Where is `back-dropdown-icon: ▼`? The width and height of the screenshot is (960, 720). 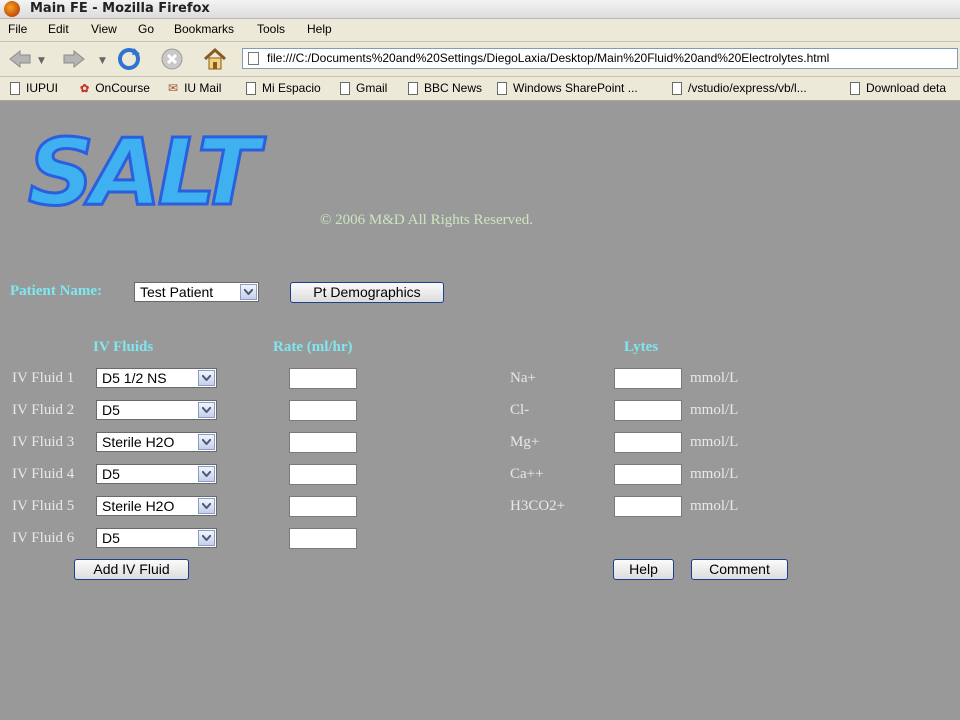
back-dropdown-icon: ▼ is located at coordinates (41, 61).